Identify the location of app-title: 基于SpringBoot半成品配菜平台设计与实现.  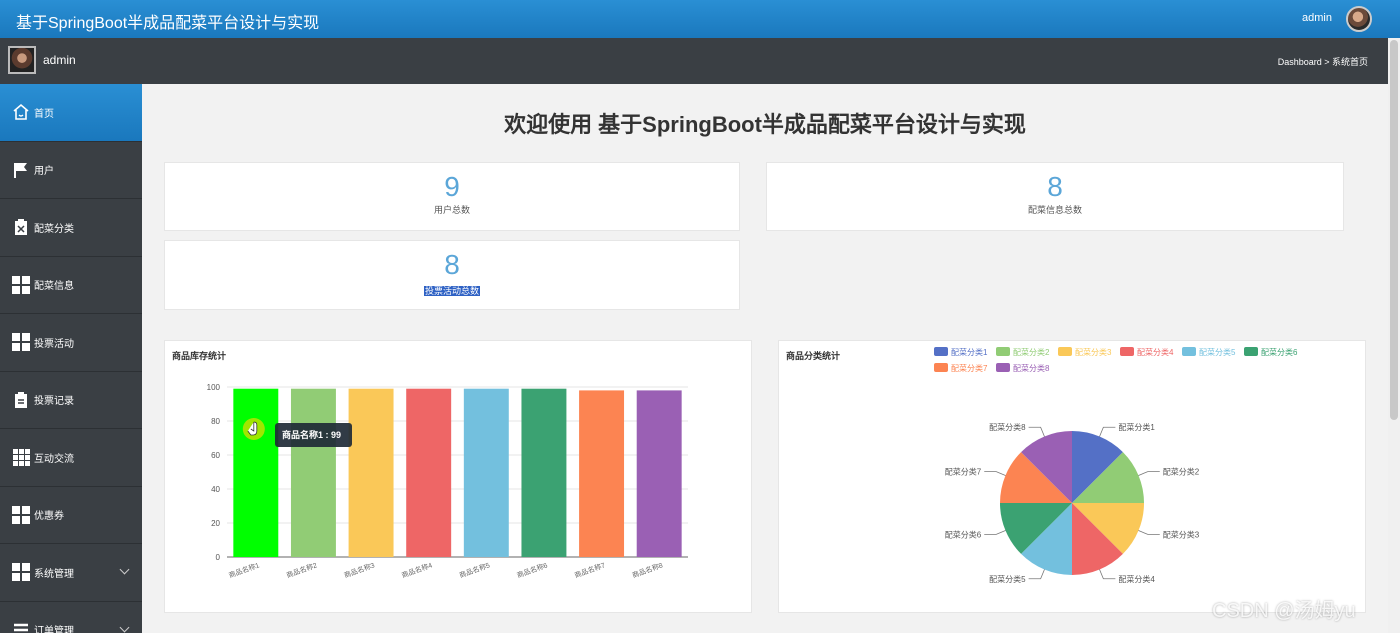
(168, 23).